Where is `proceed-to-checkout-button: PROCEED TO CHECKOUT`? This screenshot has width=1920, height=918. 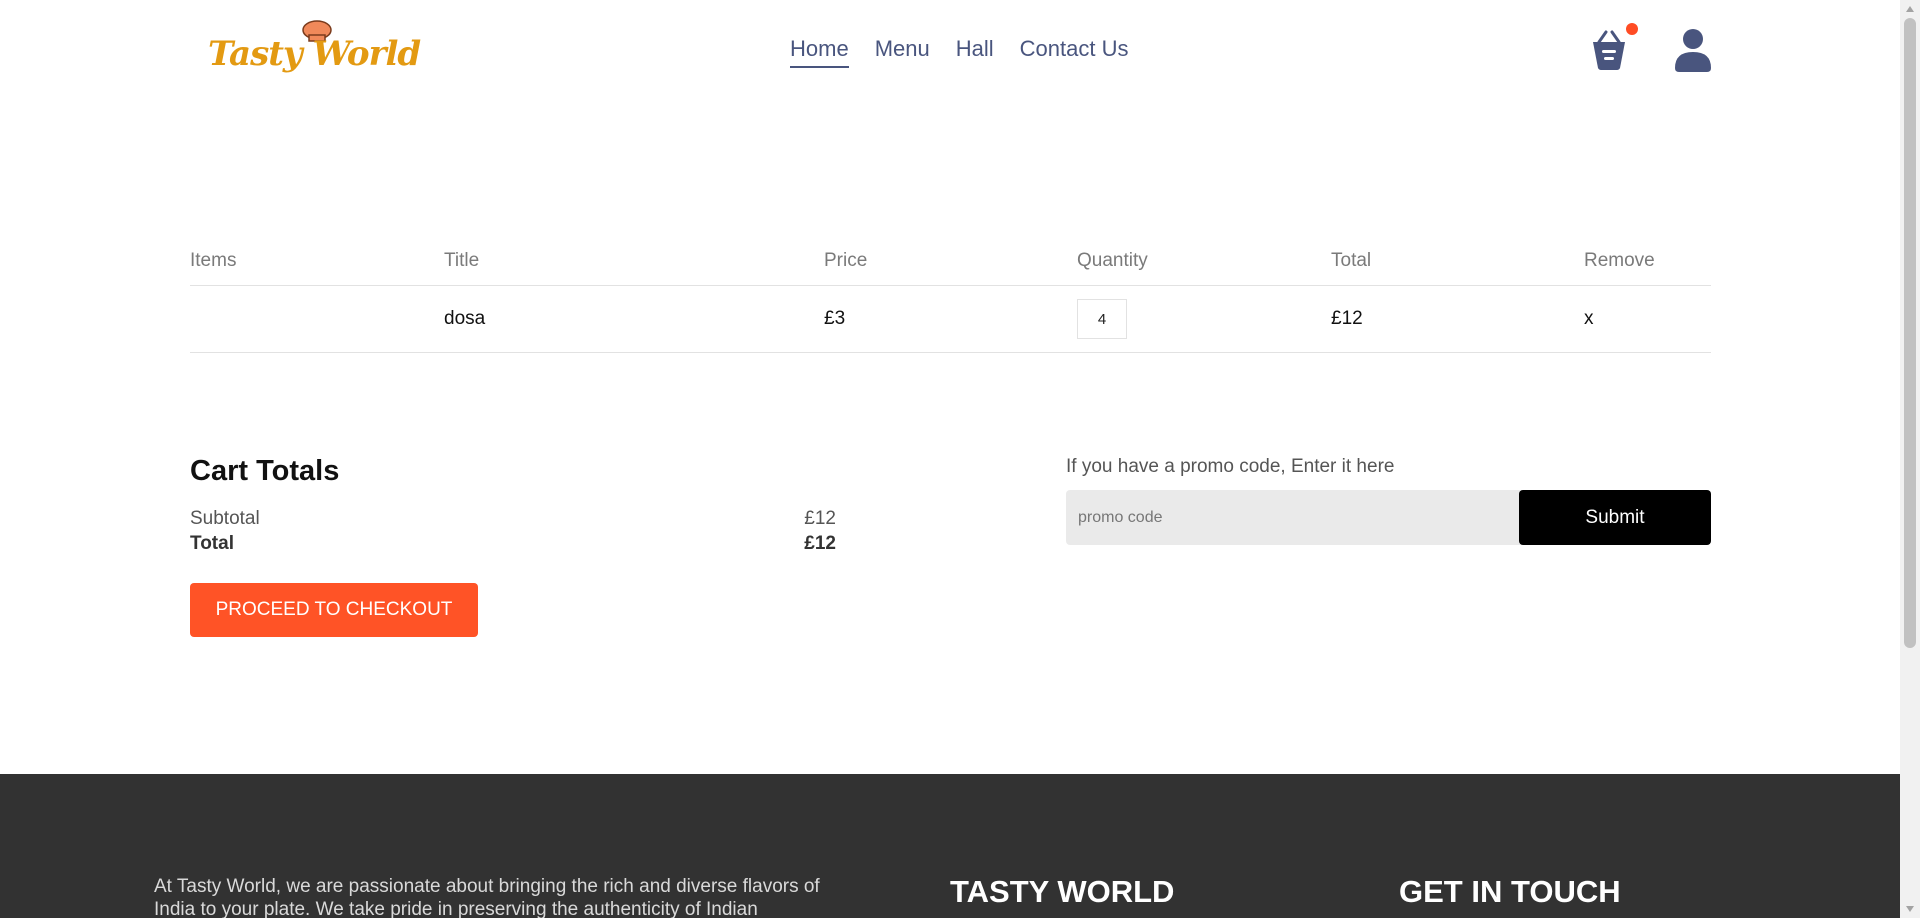 proceed-to-checkout-button: PROCEED TO CHECKOUT is located at coordinates (334, 610).